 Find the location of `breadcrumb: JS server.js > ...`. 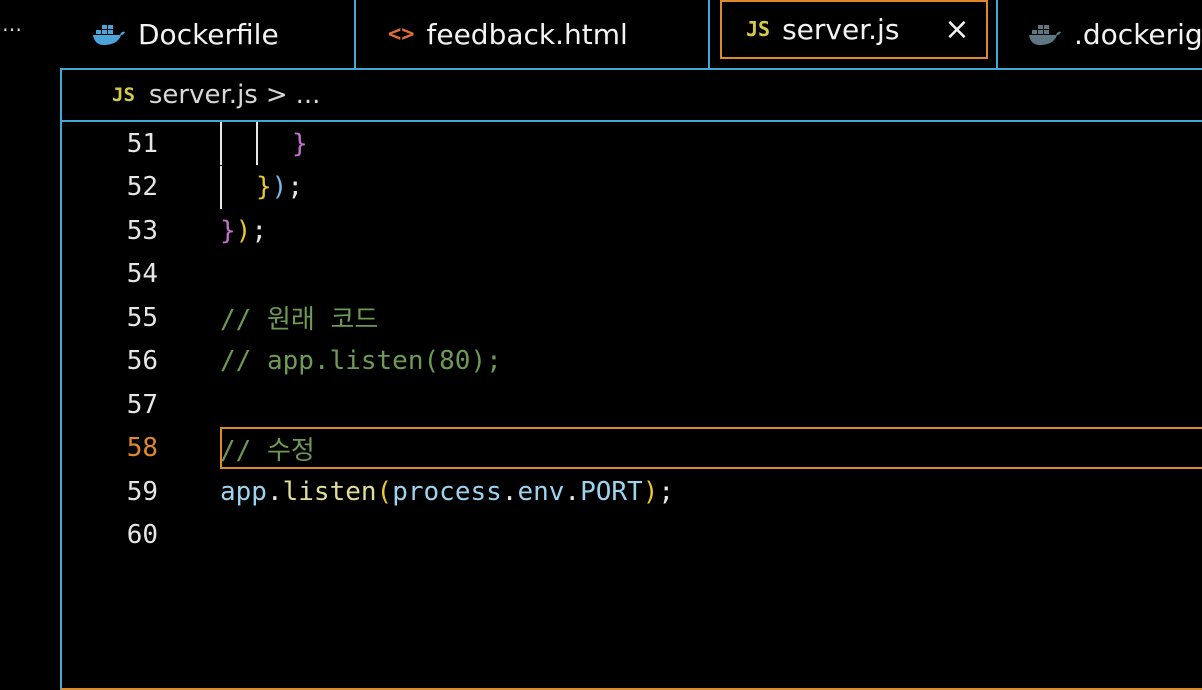

breadcrumb: JS server.js > ... is located at coordinates (632, 96).